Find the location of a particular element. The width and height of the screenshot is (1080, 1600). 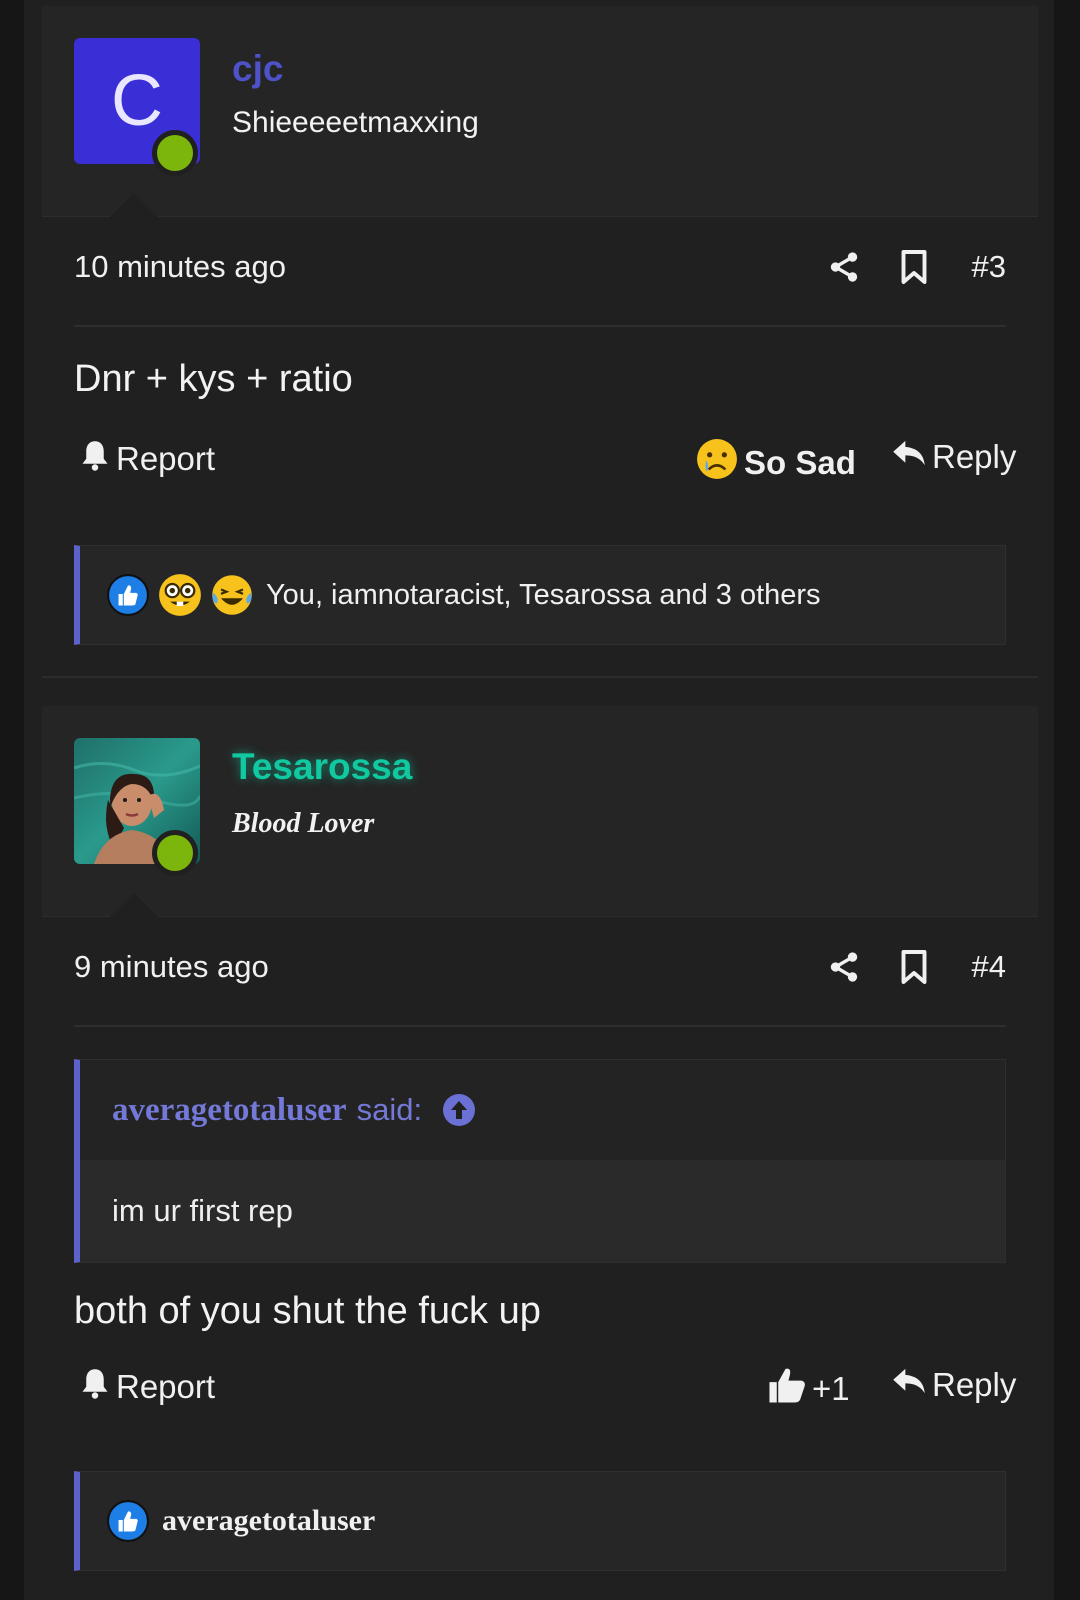

quote-said-label: said: is located at coordinates (389, 1109).